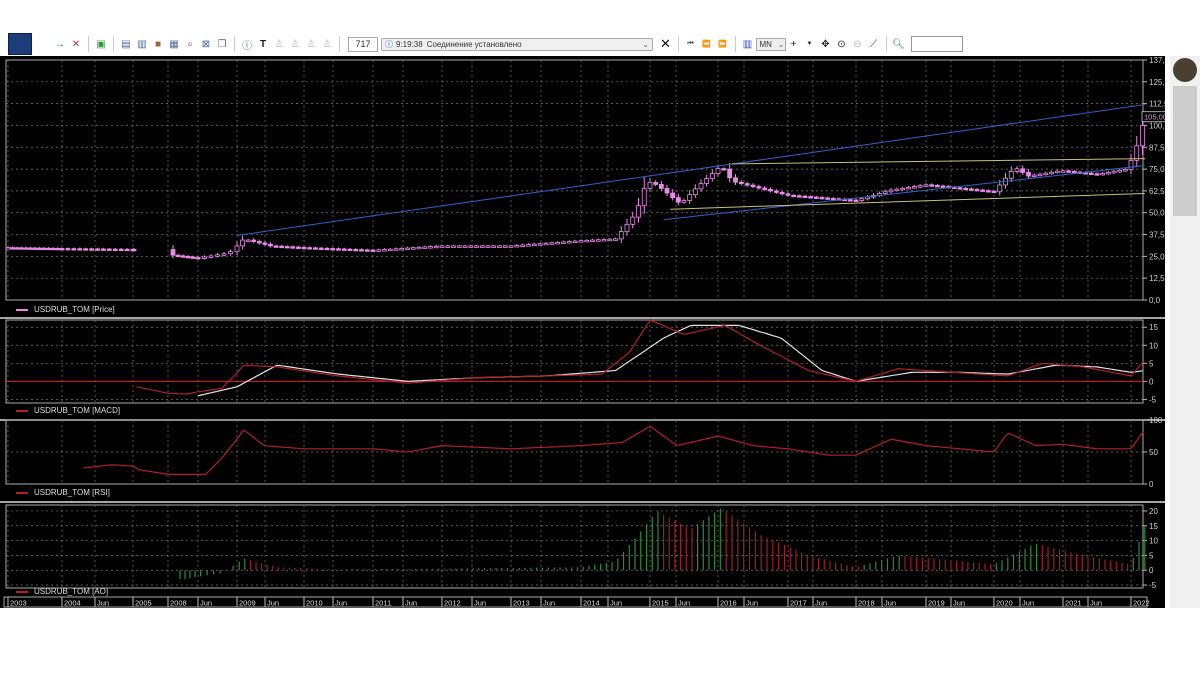 This screenshot has height=675, width=1200. Describe the element at coordinates (263, 44) in the screenshot. I see `text-icon: T` at that location.